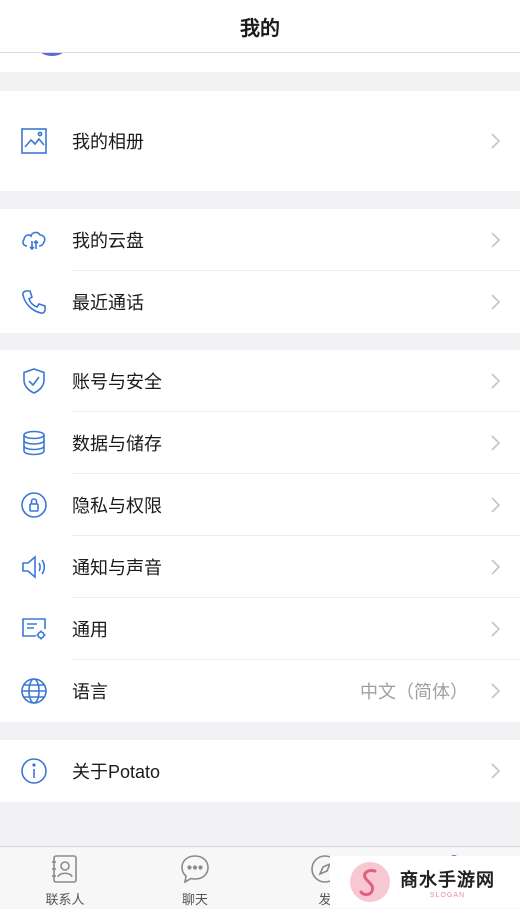  I want to click on row-label: 我的云盘, so click(108, 241).